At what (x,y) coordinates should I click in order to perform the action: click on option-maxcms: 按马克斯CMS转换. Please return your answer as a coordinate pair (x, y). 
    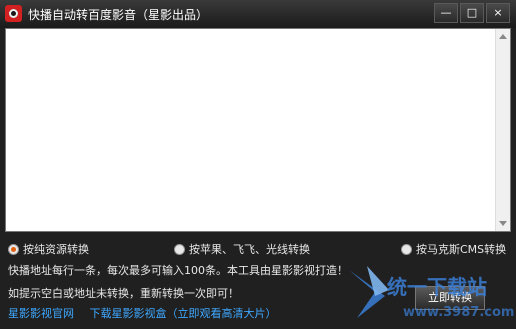
    Looking at the image, I should click on (453, 249).